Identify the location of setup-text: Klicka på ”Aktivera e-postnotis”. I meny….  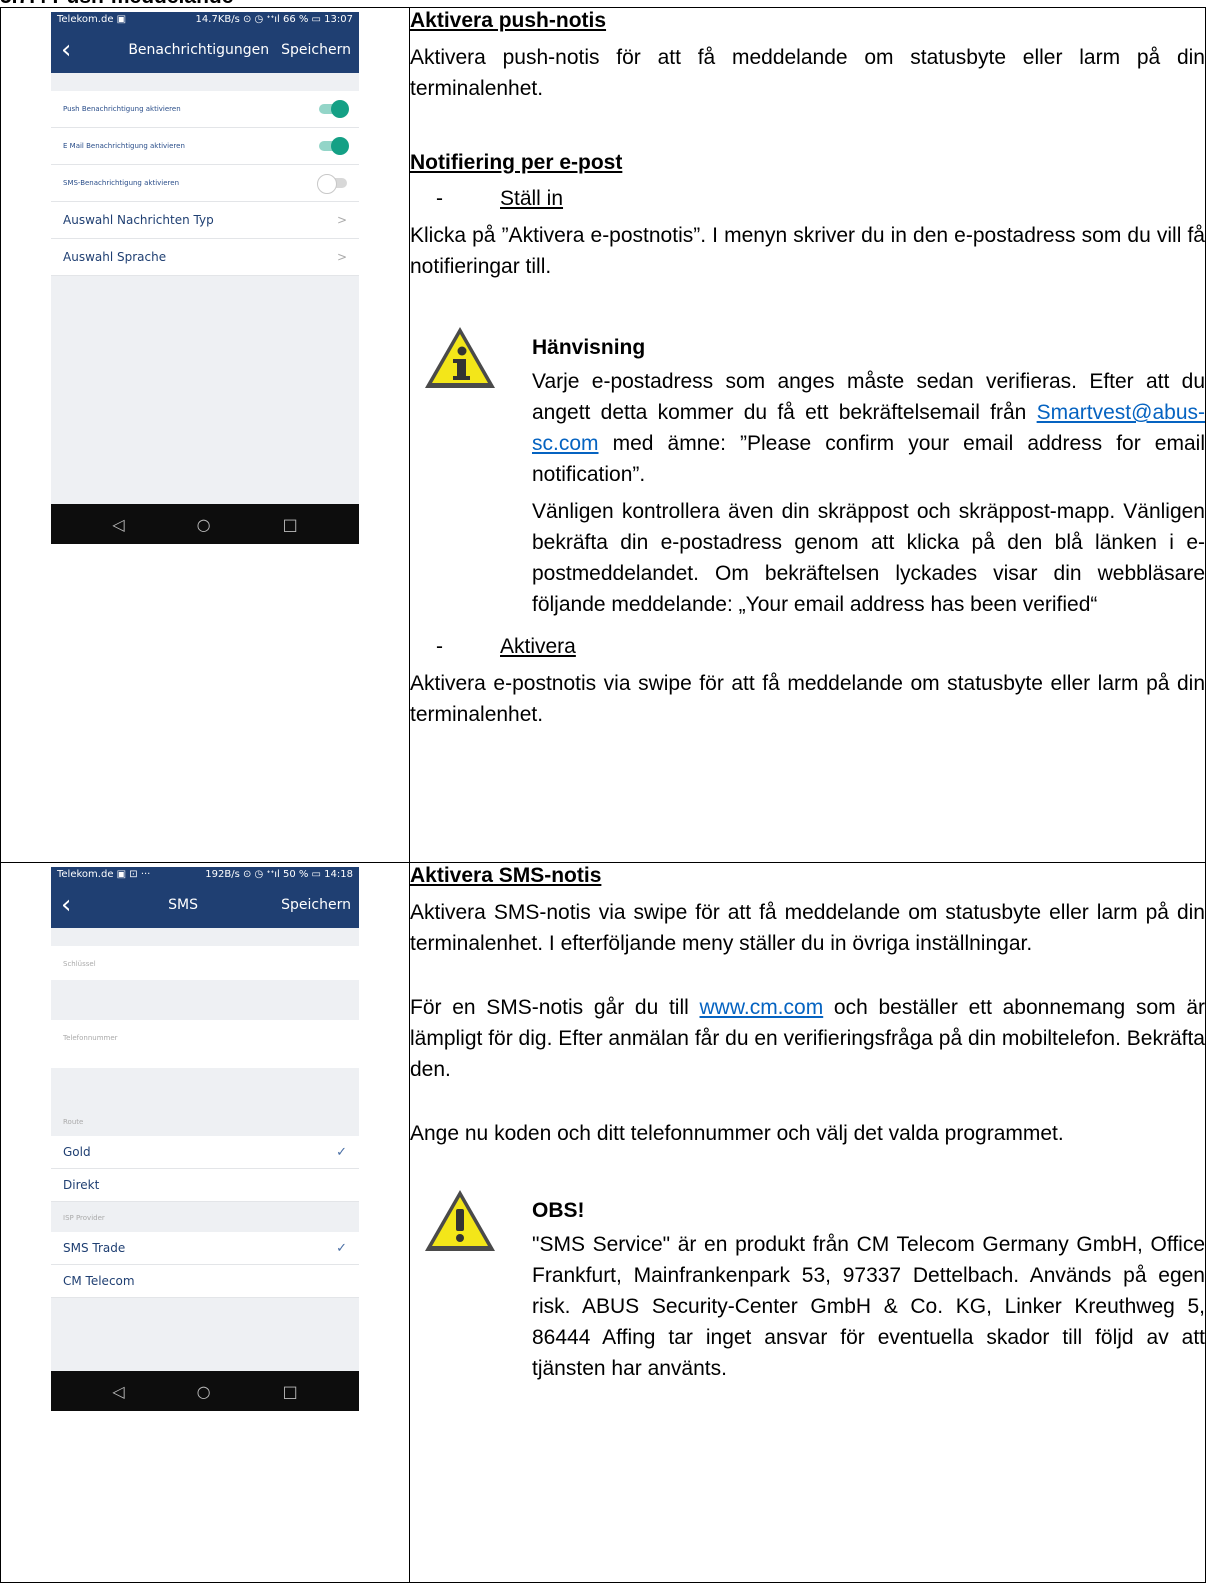
(807, 251).